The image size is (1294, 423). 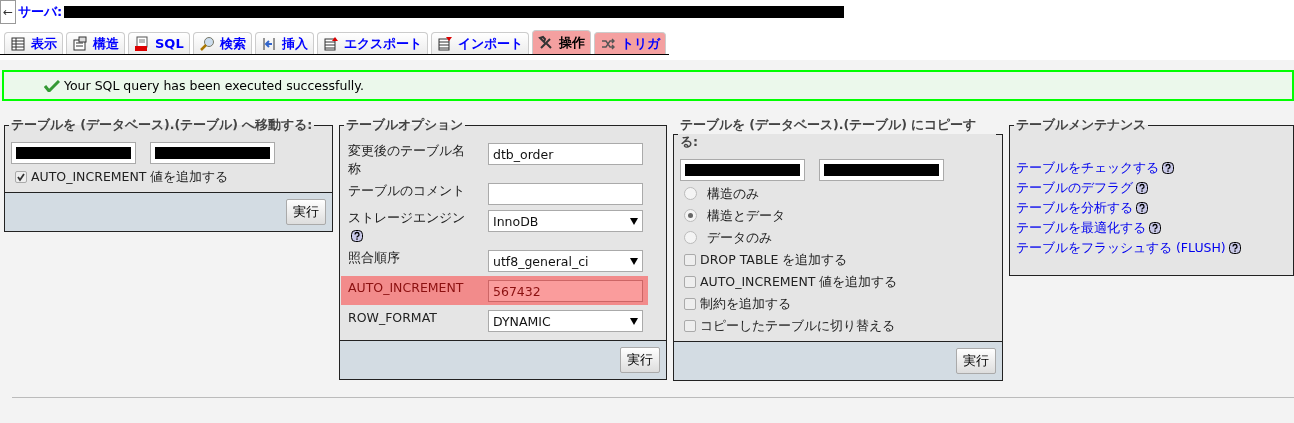 What do you see at coordinates (746, 215) in the screenshot?
I see `radio-label: 構造とデータ` at bounding box center [746, 215].